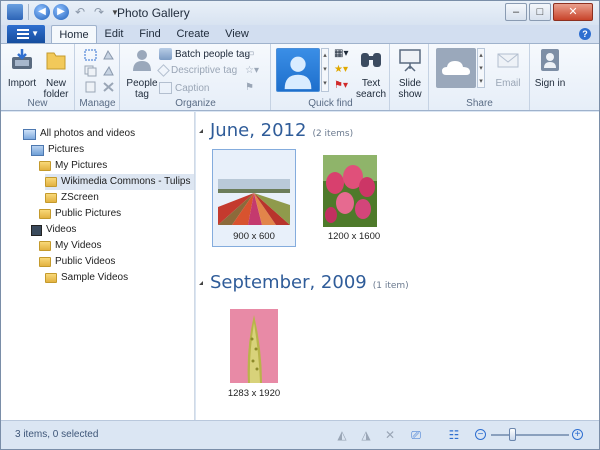 The image size is (600, 450). Describe the element at coordinates (249, 53) in the screenshot. I see `rate-icon: ▭` at that location.